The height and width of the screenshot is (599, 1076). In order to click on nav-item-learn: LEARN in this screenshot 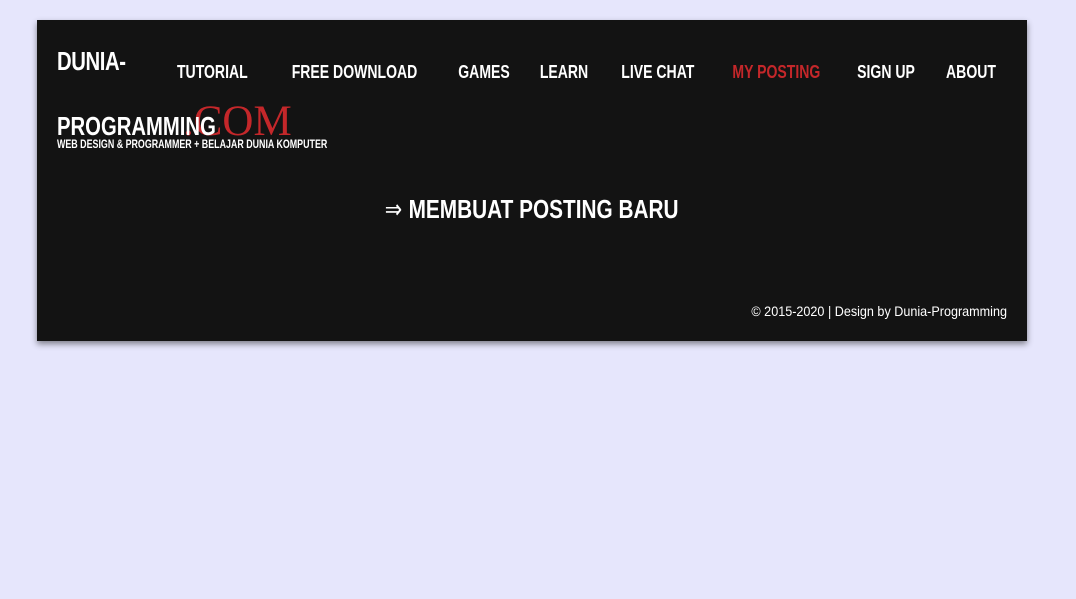, I will do `click(563, 72)`.